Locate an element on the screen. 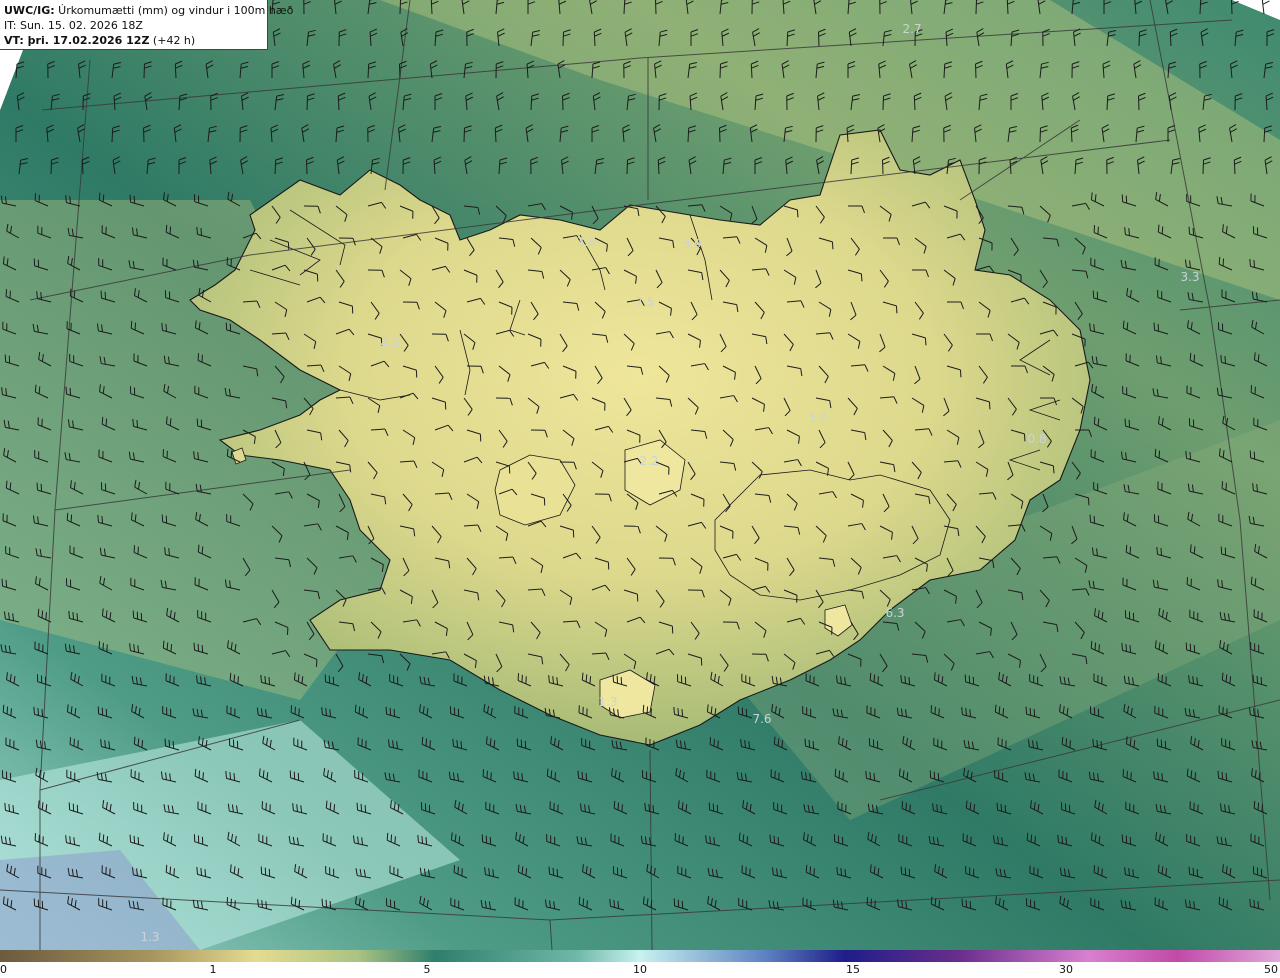  field-description: Úrkomumætti (mm) og vindur i 100m hæð is located at coordinates (174, 10).